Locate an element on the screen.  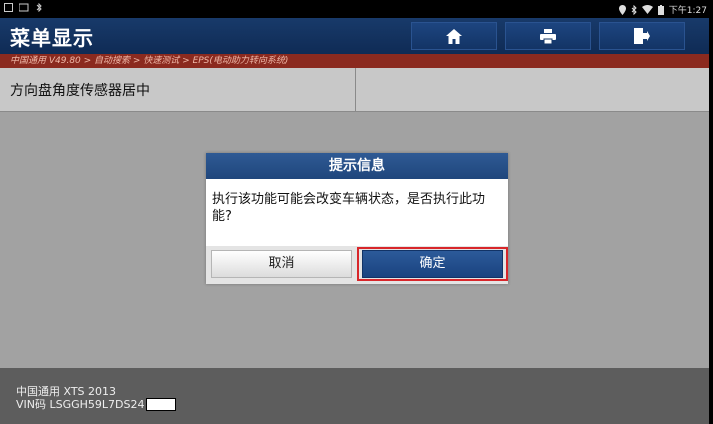
exit-button is located at coordinates (642, 36).